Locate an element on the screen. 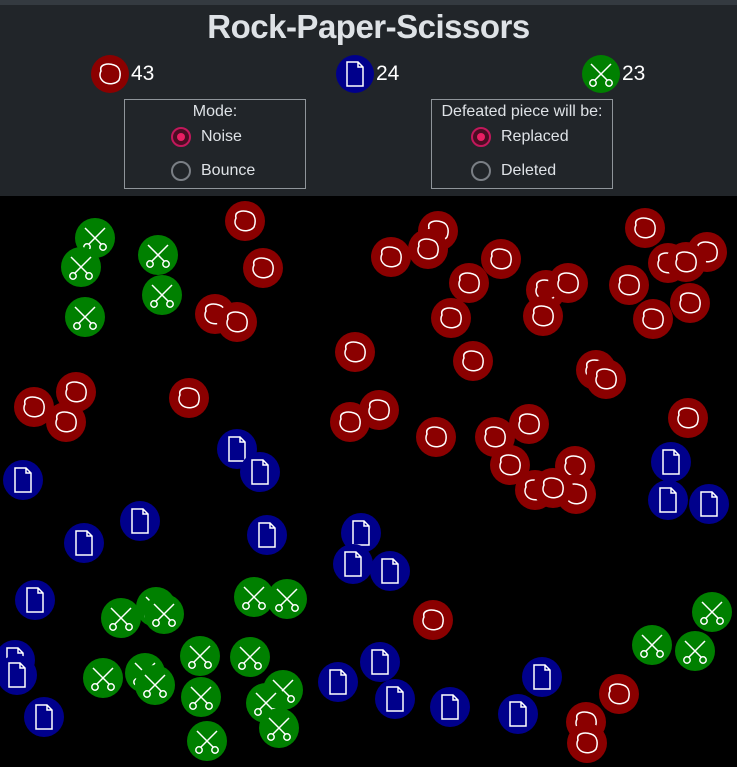  defeated-deleted-label: Deleted is located at coordinates (529, 170).